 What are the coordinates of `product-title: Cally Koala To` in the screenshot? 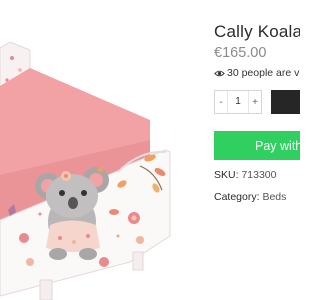 It's located at (257, 31).